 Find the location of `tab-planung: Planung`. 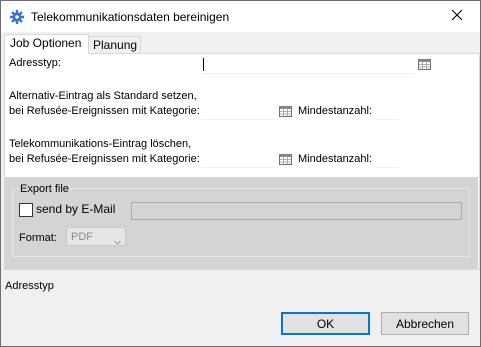

tab-planung: Planung is located at coordinates (114, 45).